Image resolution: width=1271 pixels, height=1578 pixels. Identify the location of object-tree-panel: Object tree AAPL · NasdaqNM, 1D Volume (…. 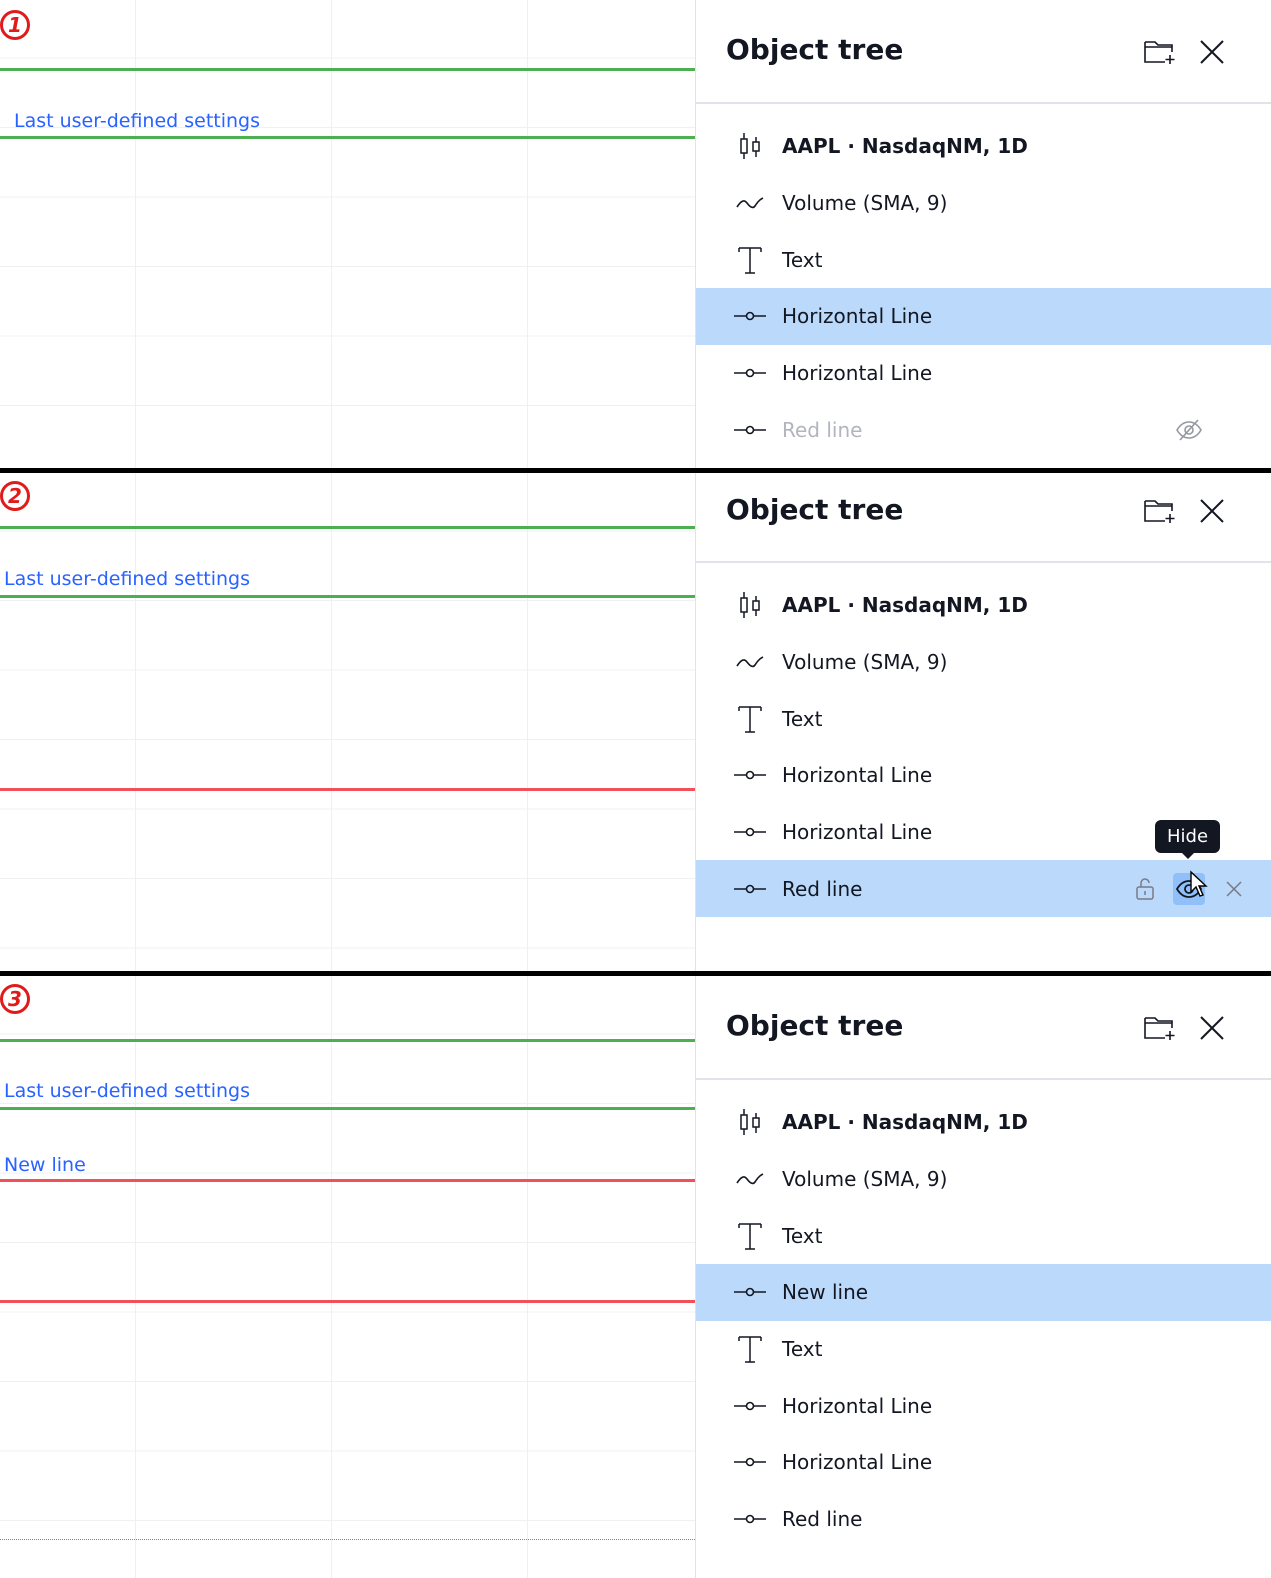
(983, 234).